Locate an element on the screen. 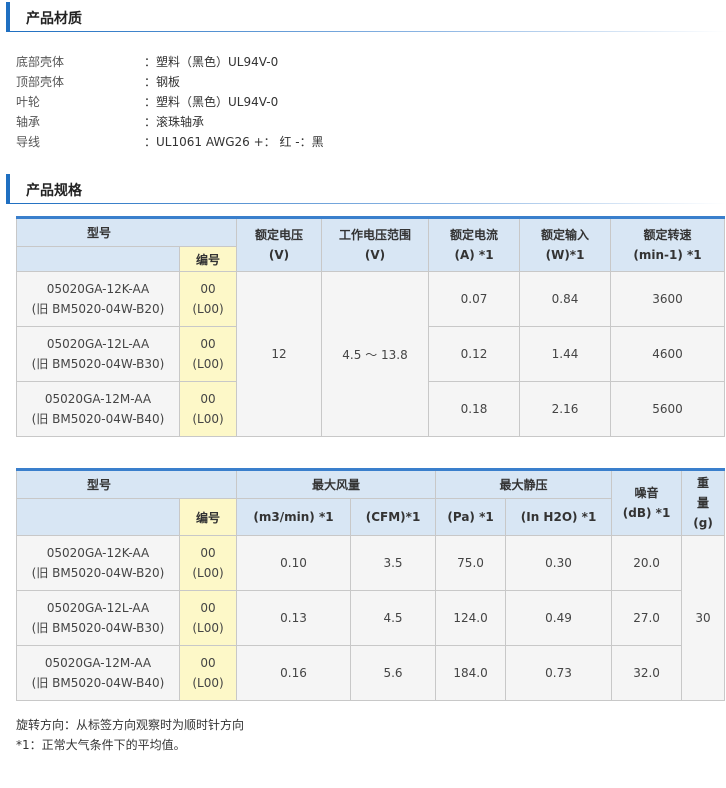  pressure-inh2o-cell: 0.49 is located at coordinates (559, 618).